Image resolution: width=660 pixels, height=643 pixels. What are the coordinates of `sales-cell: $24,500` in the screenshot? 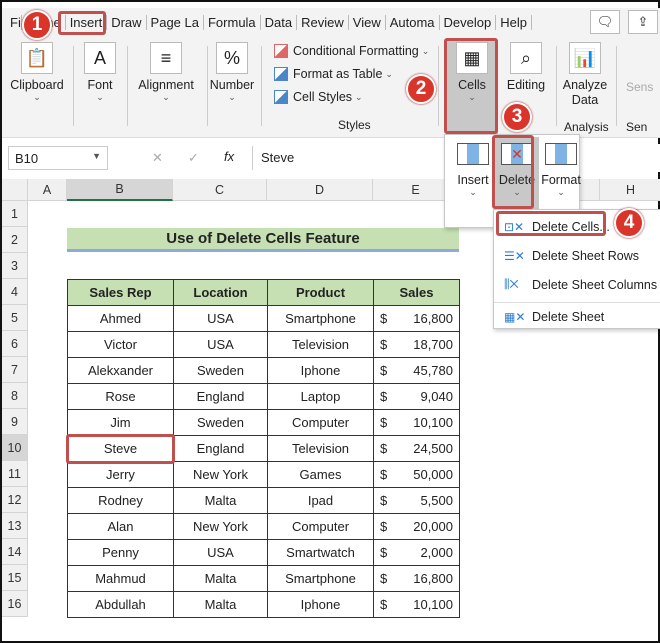 It's located at (416, 448).